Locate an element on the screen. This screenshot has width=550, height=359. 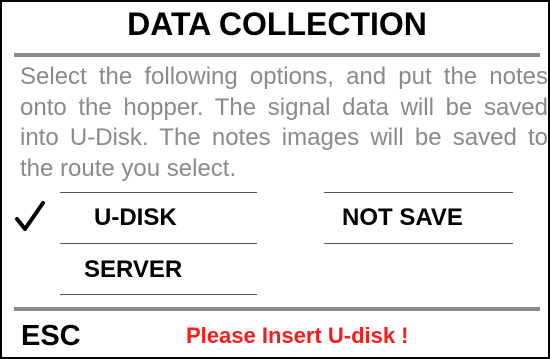
option-udisk: U-DISK is located at coordinates (135, 218).